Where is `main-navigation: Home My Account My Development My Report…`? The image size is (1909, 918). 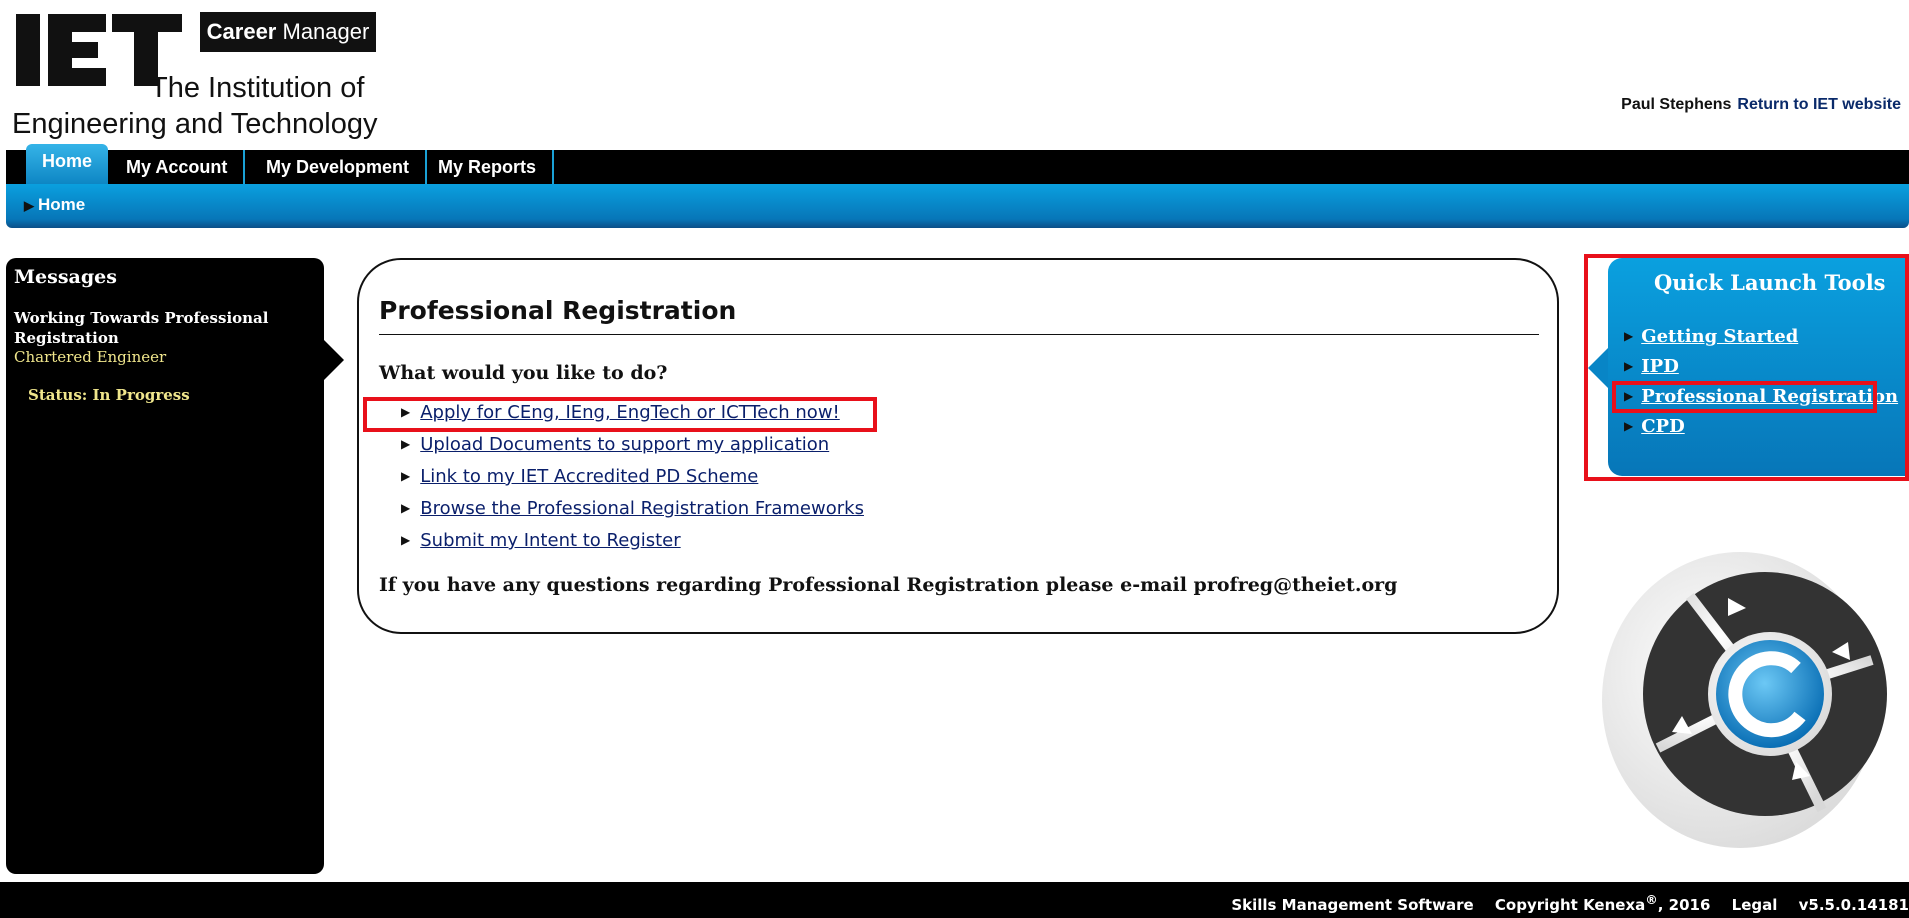 main-navigation: Home My Account My Development My Report… is located at coordinates (957, 164).